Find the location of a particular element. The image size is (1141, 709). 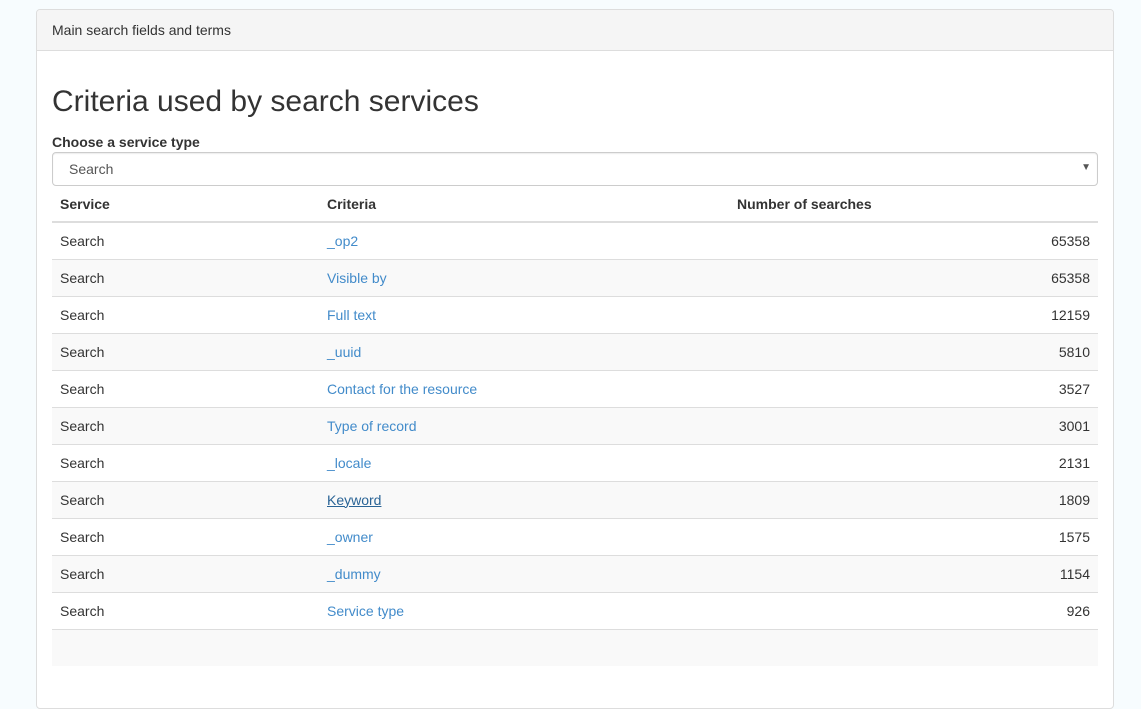

count-cell: 1809 is located at coordinates (913, 499).